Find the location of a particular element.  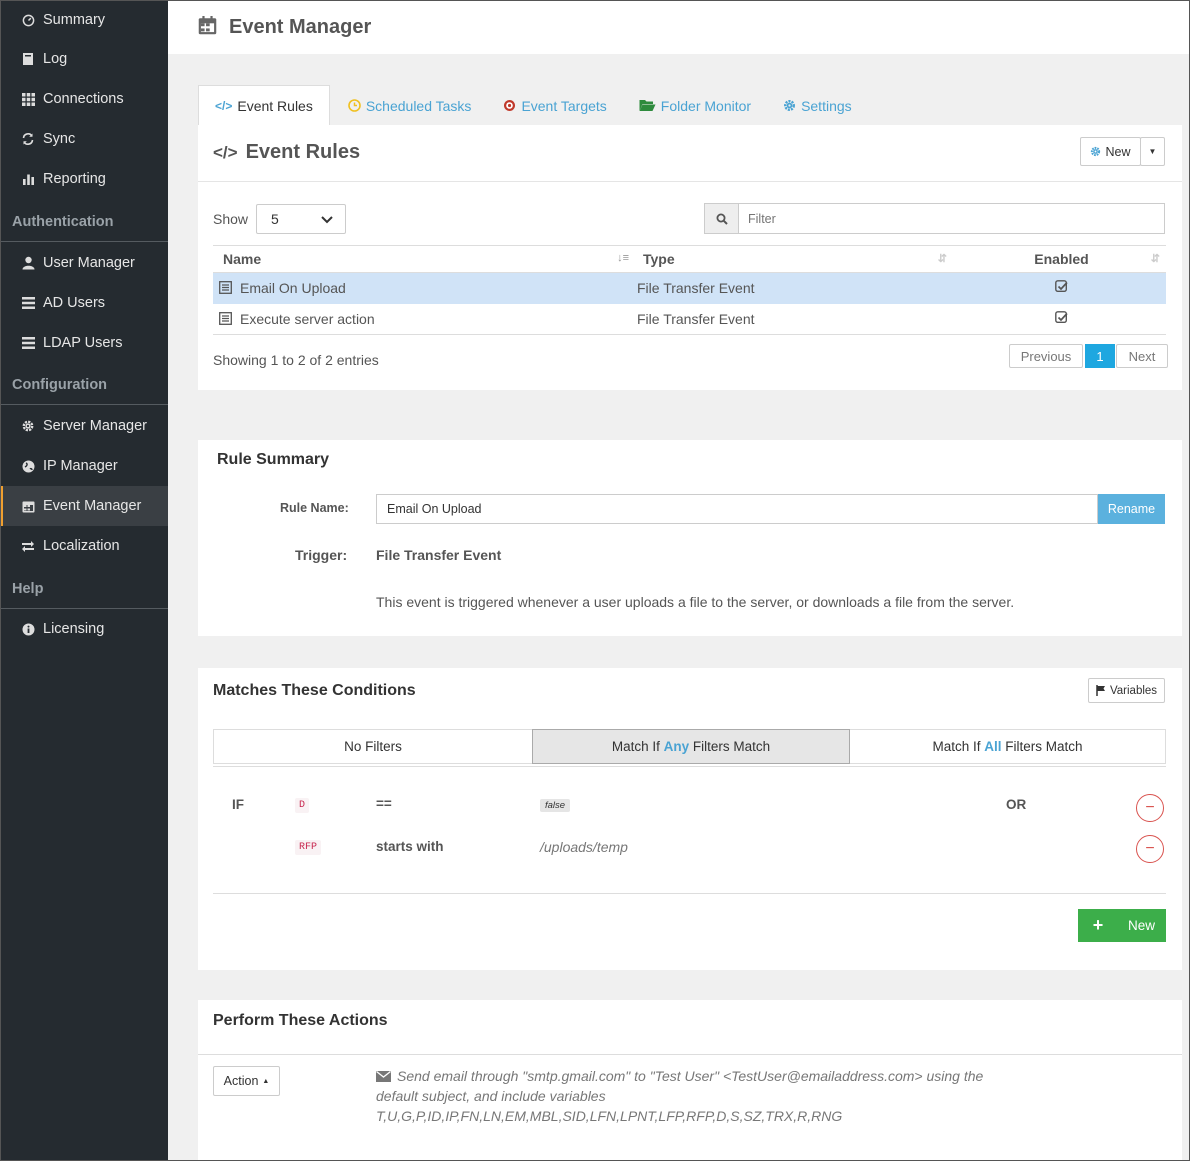

list-alt-icon is located at coordinates (225, 288).